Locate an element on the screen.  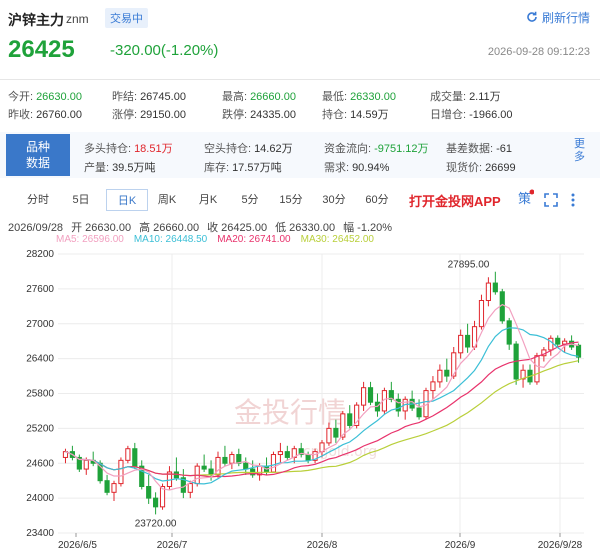
stat-label: 今开: is located at coordinates (21, 97).